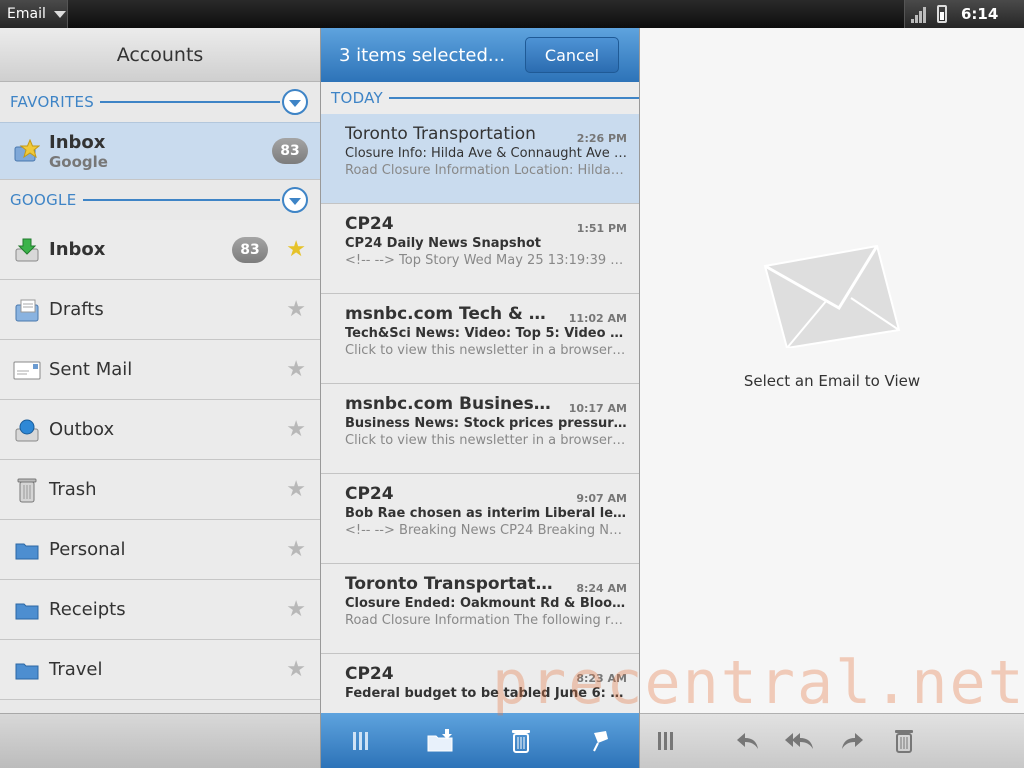 This screenshot has height=768, width=1024. What do you see at coordinates (601, 138) in the screenshot?
I see `message-time: 2:26 PM` at bounding box center [601, 138].